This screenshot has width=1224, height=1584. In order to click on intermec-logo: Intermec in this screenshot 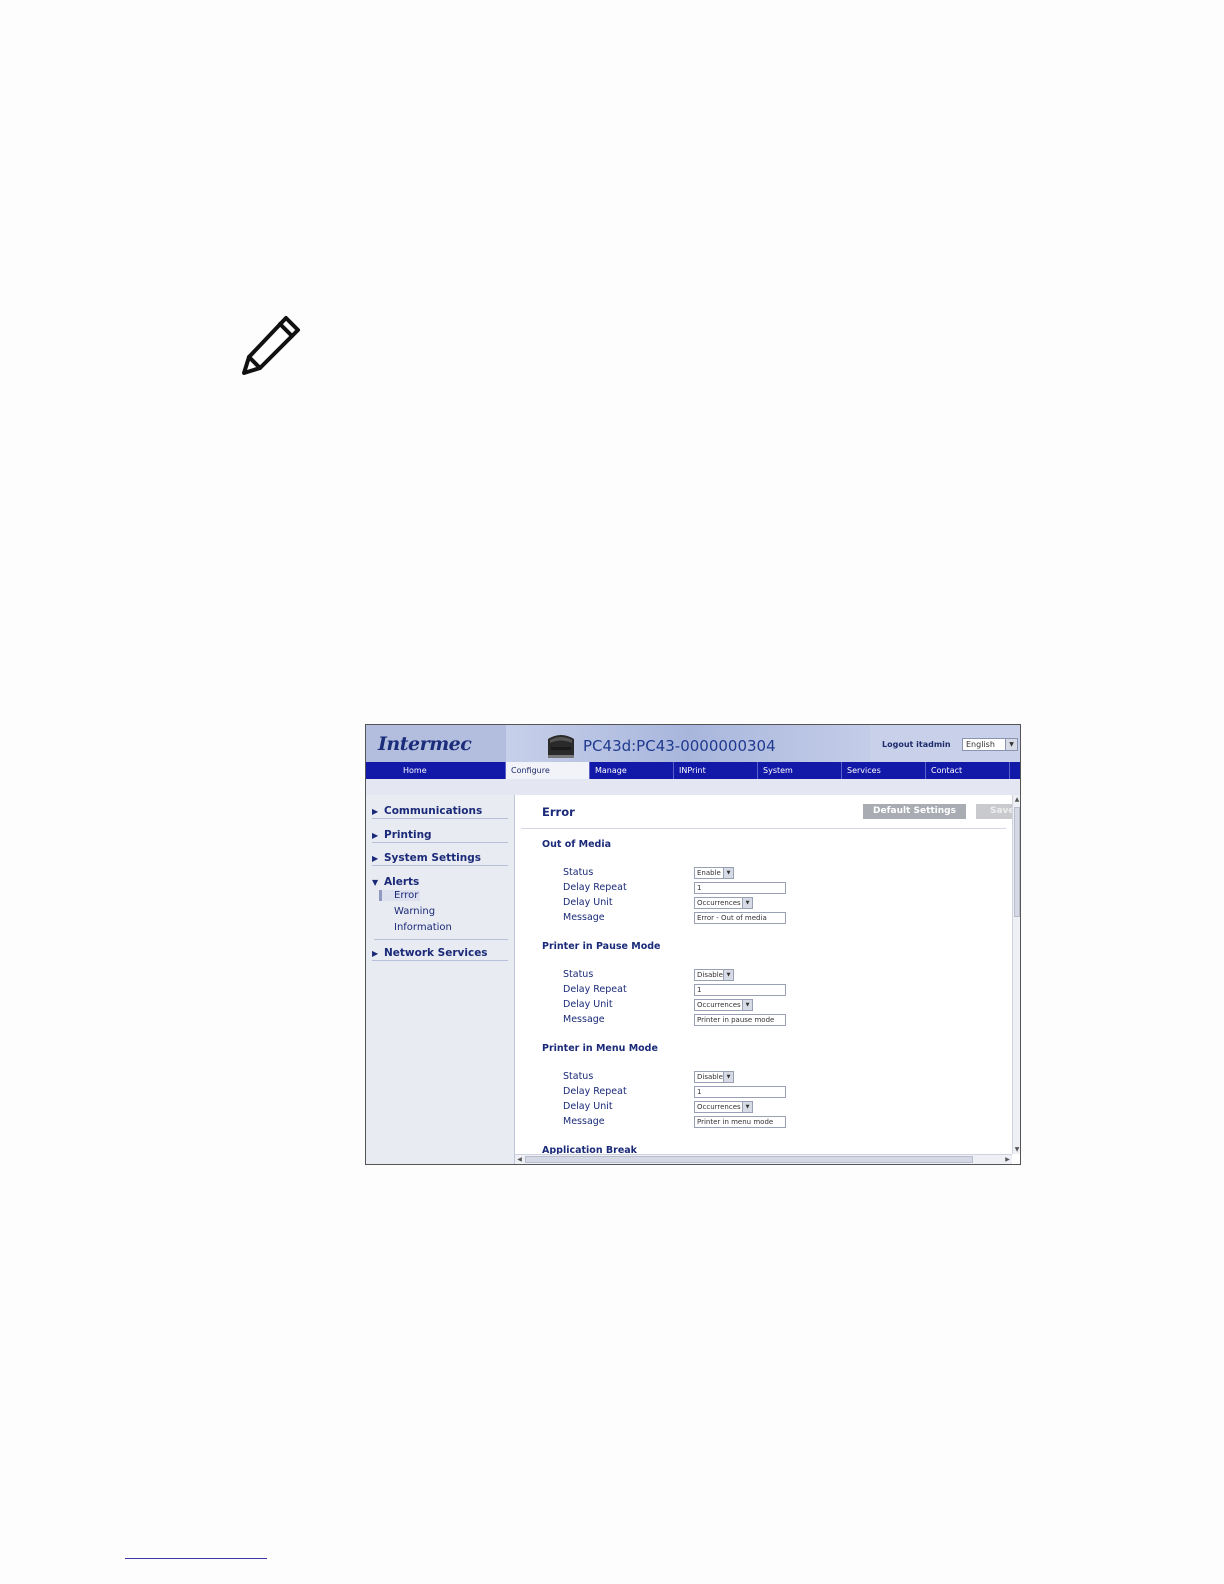, I will do `click(425, 744)`.